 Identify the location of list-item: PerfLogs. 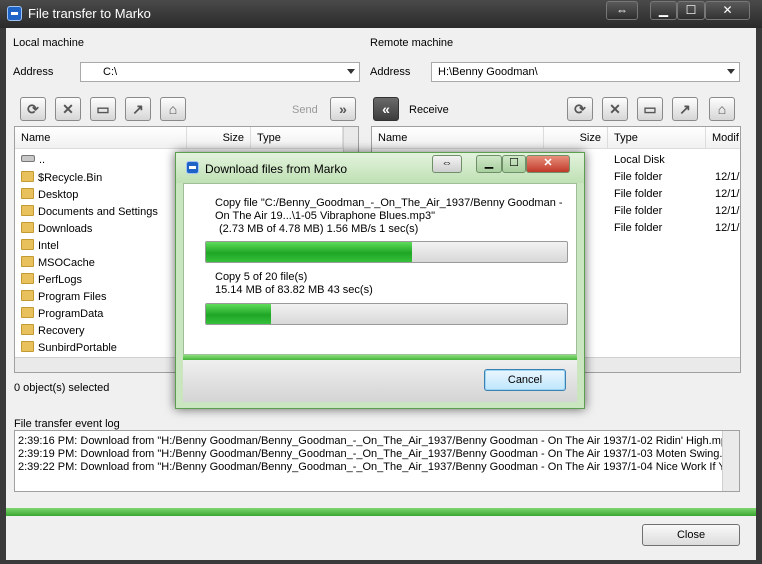
(51, 281).